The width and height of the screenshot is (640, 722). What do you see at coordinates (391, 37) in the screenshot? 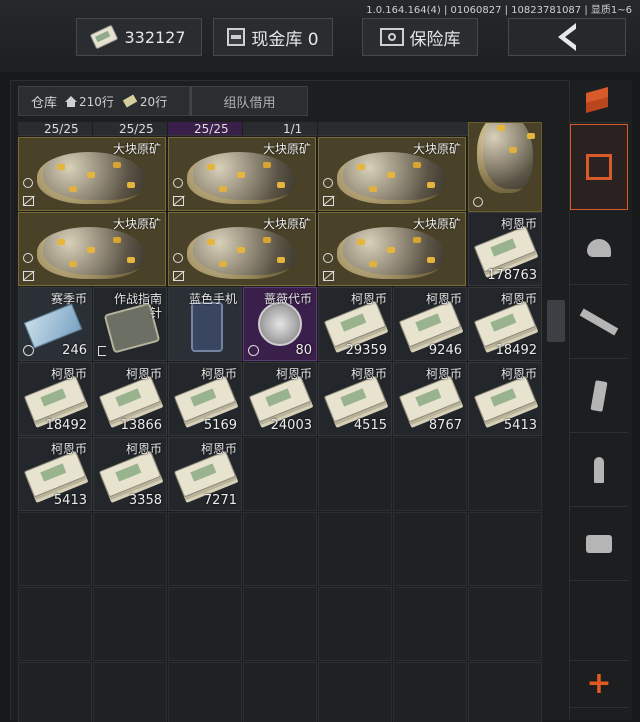
I see `safe-icon` at bounding box center [391, 37].